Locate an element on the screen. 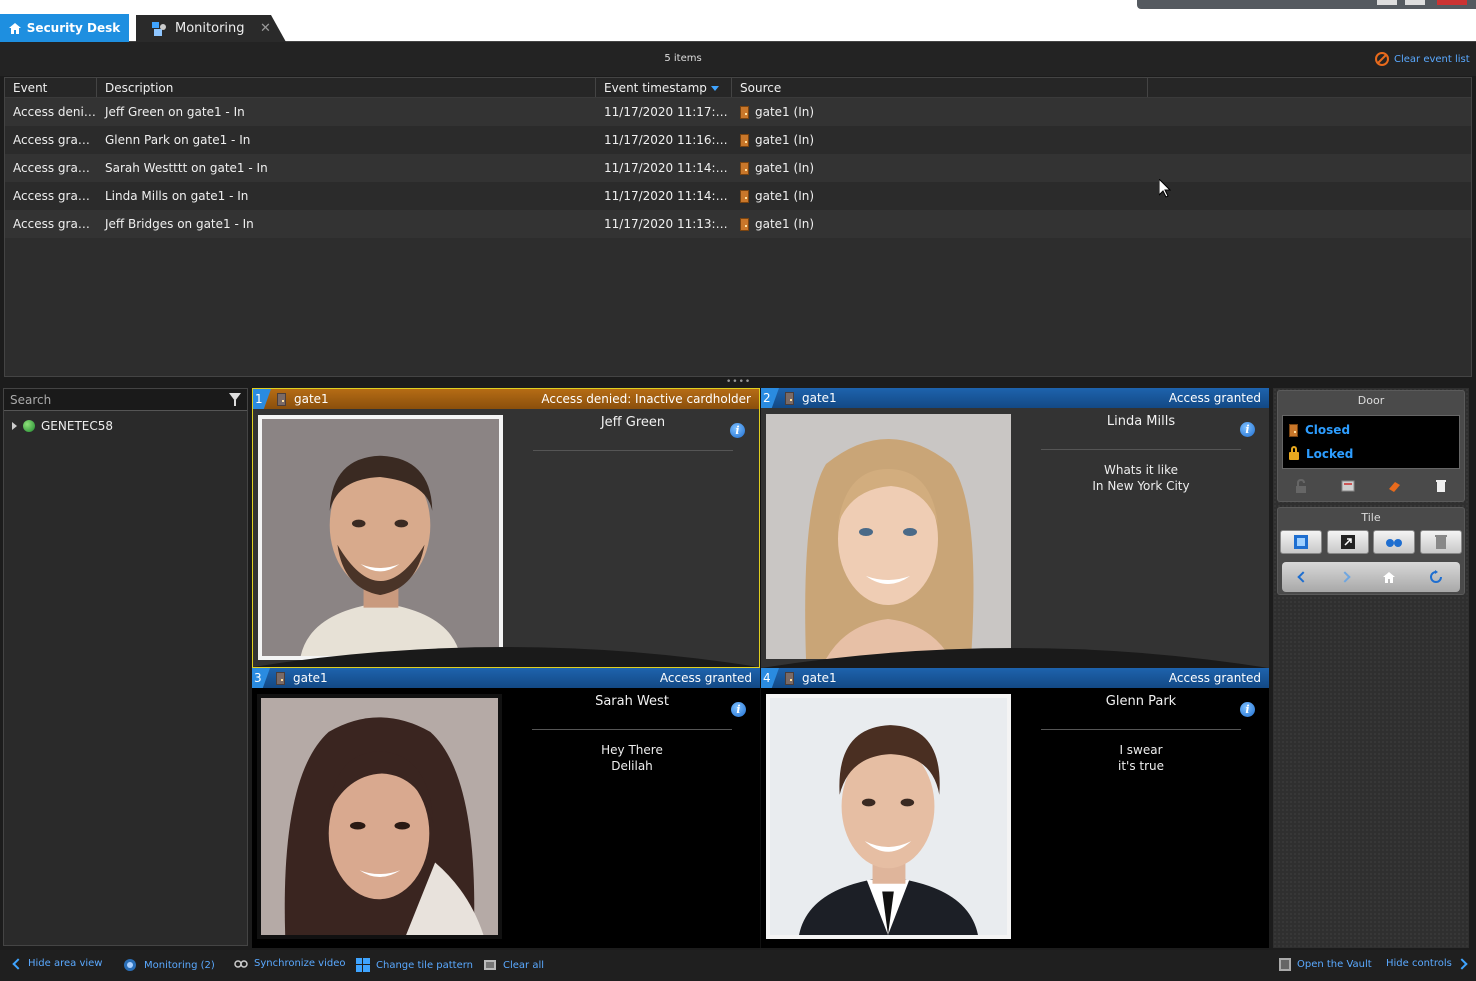  chevron-left-icon is located at coordinates (18, 963).